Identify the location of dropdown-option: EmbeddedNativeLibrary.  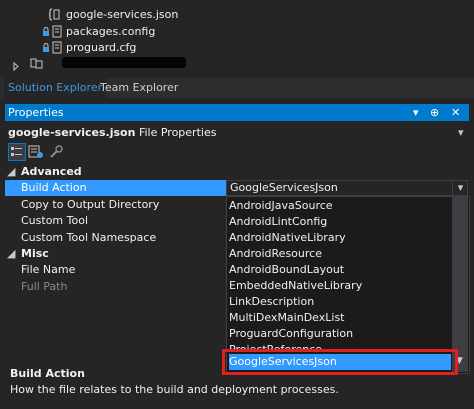
(340, 286).